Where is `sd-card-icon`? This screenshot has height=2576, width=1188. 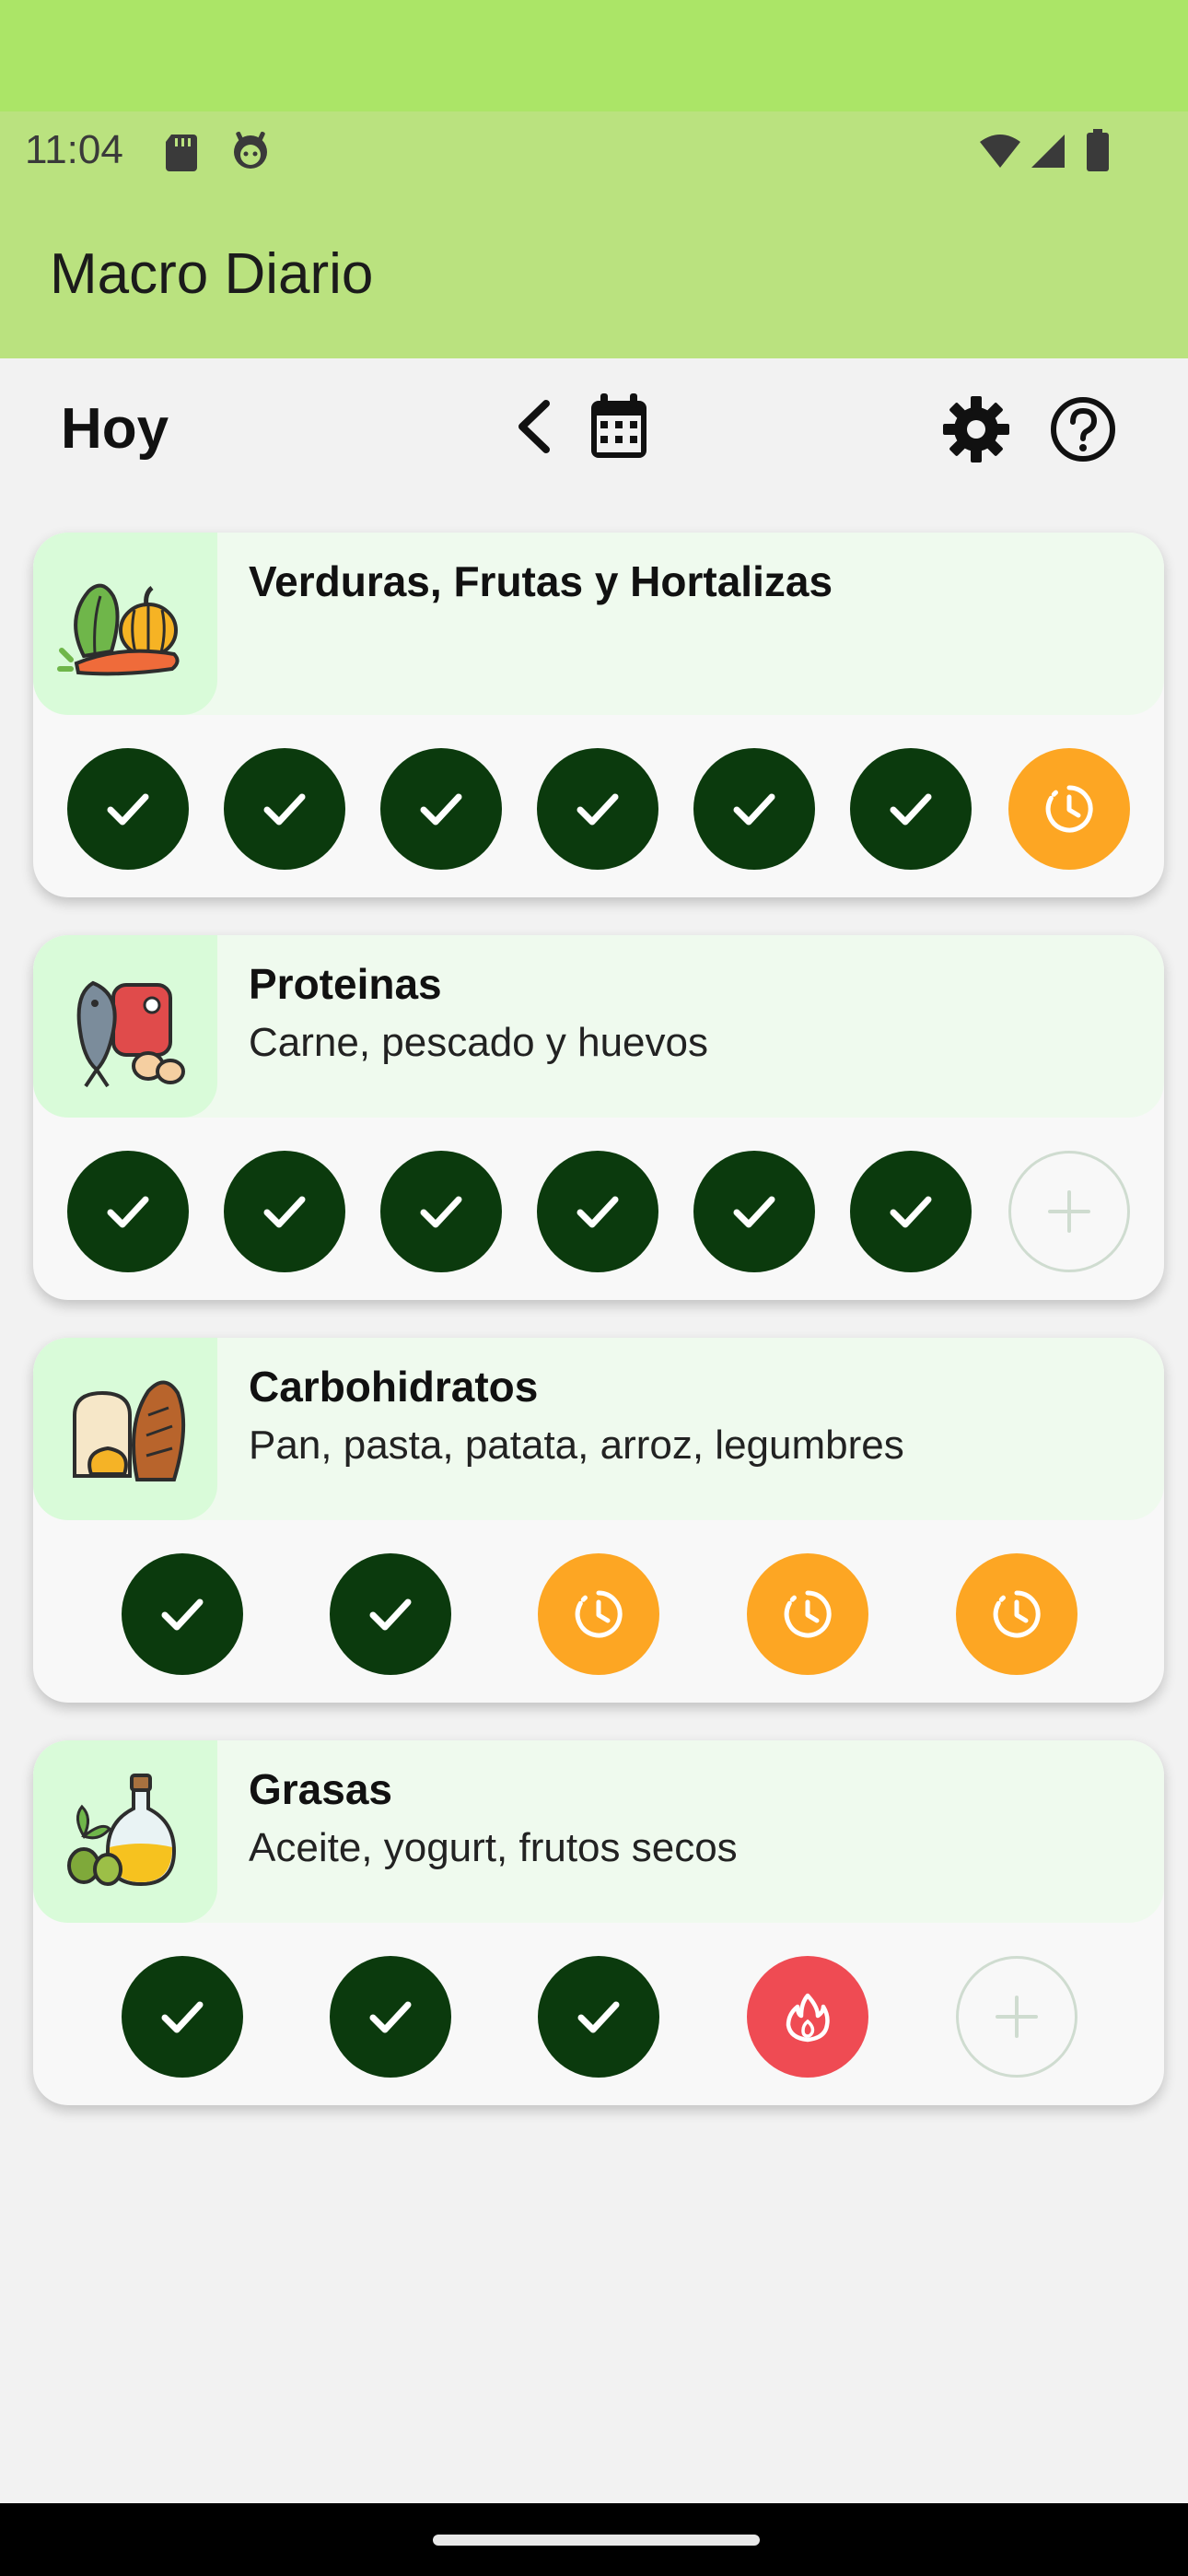
sd-card-icon is located at coordinates (181, 153).